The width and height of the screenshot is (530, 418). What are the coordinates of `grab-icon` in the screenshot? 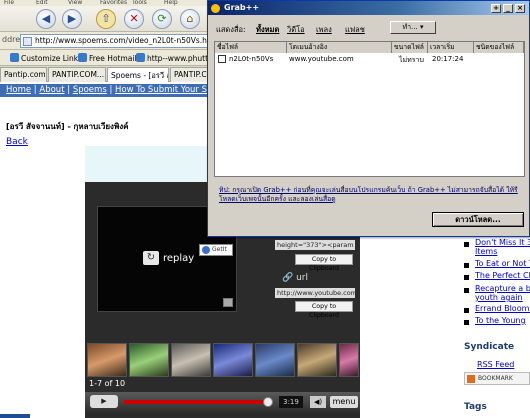 It's located at (206, 250).